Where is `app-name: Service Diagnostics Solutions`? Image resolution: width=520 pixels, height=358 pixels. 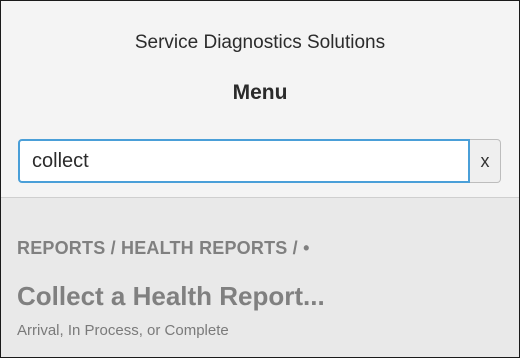
app-name: Service Diagnostics Solutions is located at coordinates (260, 42).